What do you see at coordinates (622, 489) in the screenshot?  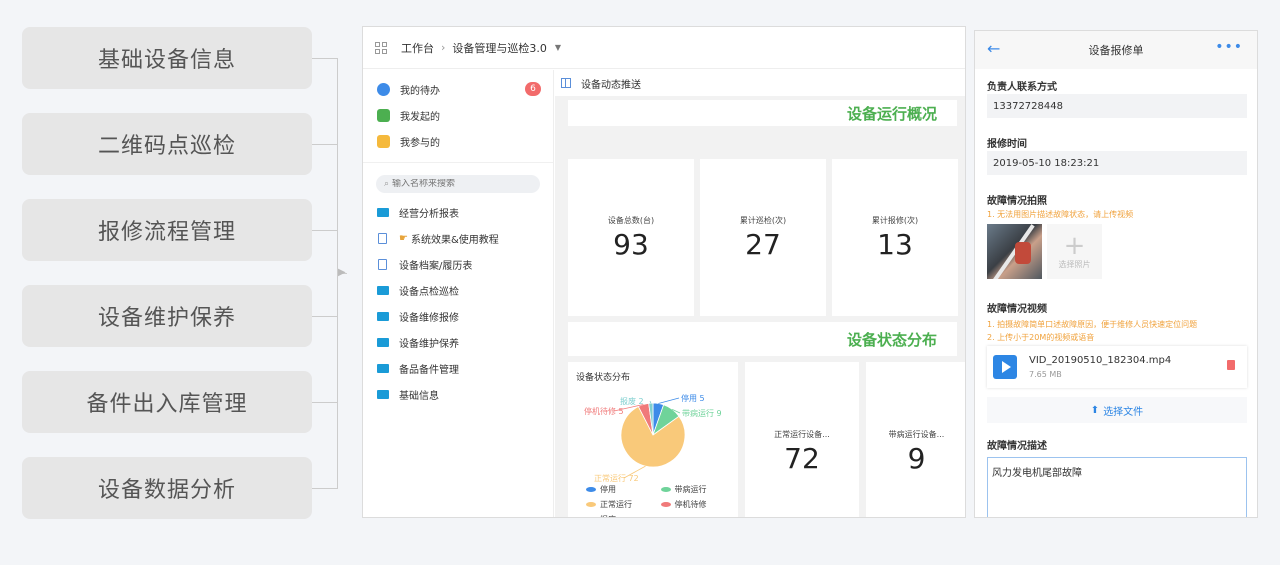 I see `legend-item: 停用` at bounding box center [622, 489].